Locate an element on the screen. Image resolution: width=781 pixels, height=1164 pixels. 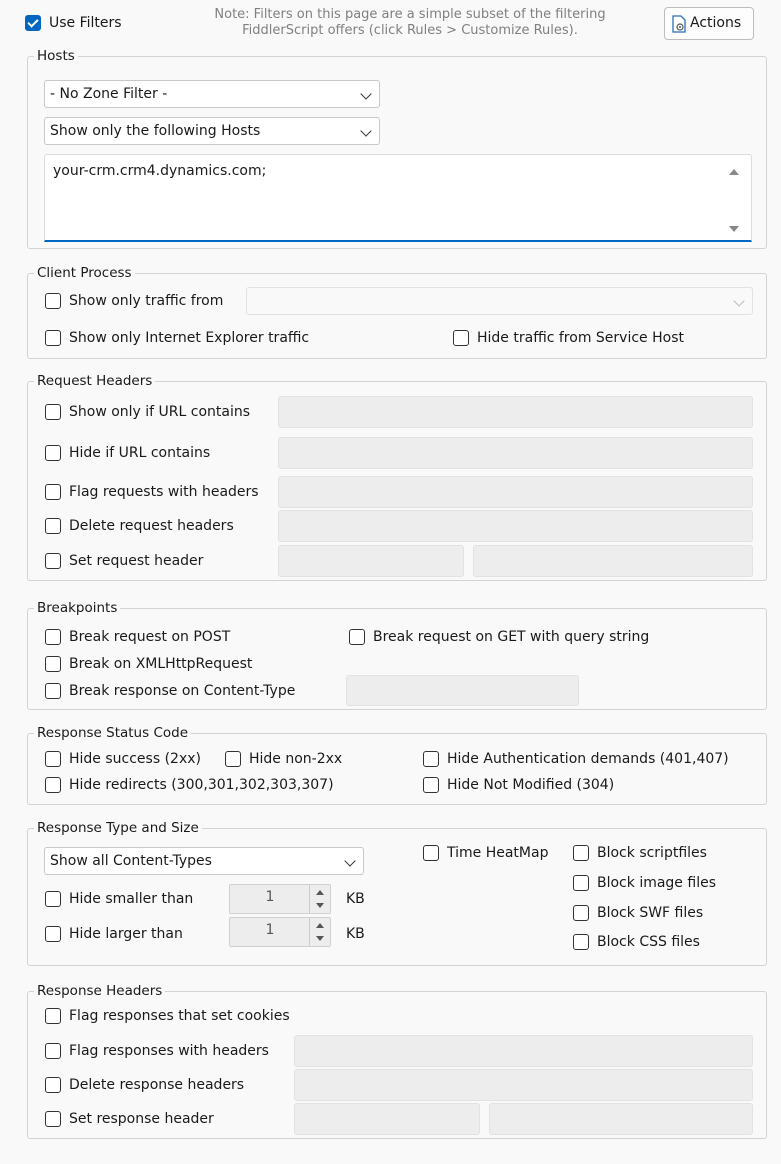
set-request-header-value-input is located at coordinates (613, 561).